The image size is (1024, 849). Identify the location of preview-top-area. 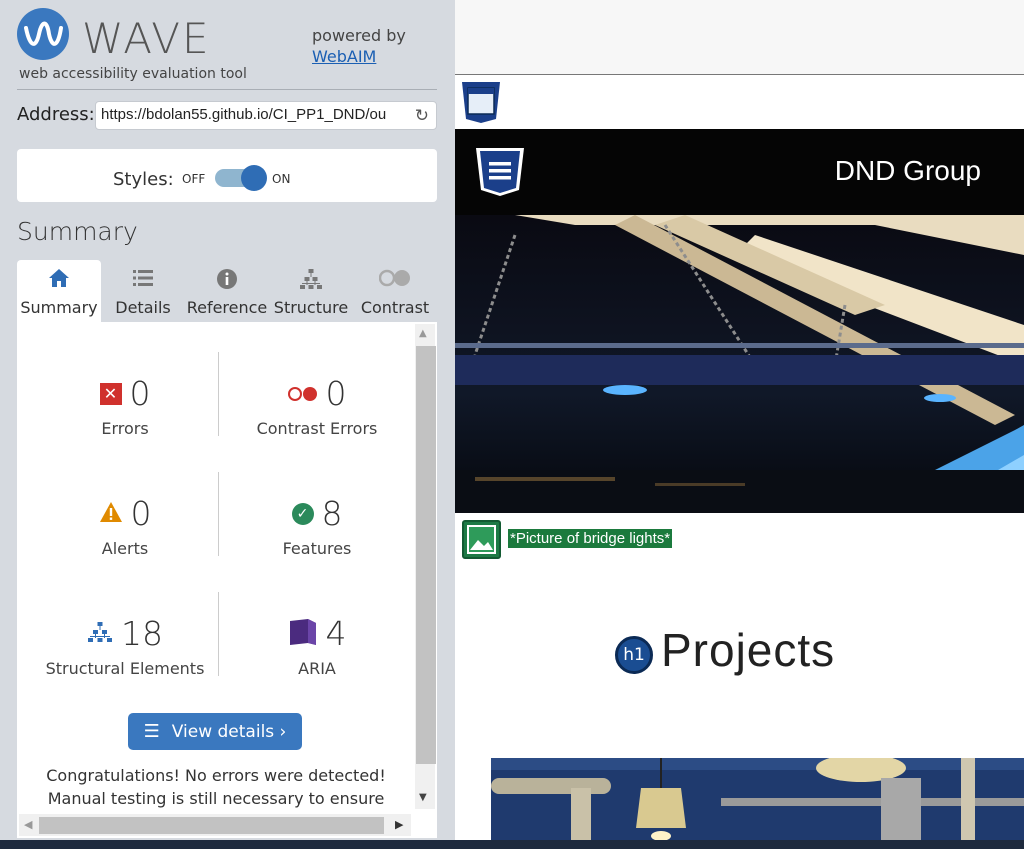
(739, 37).